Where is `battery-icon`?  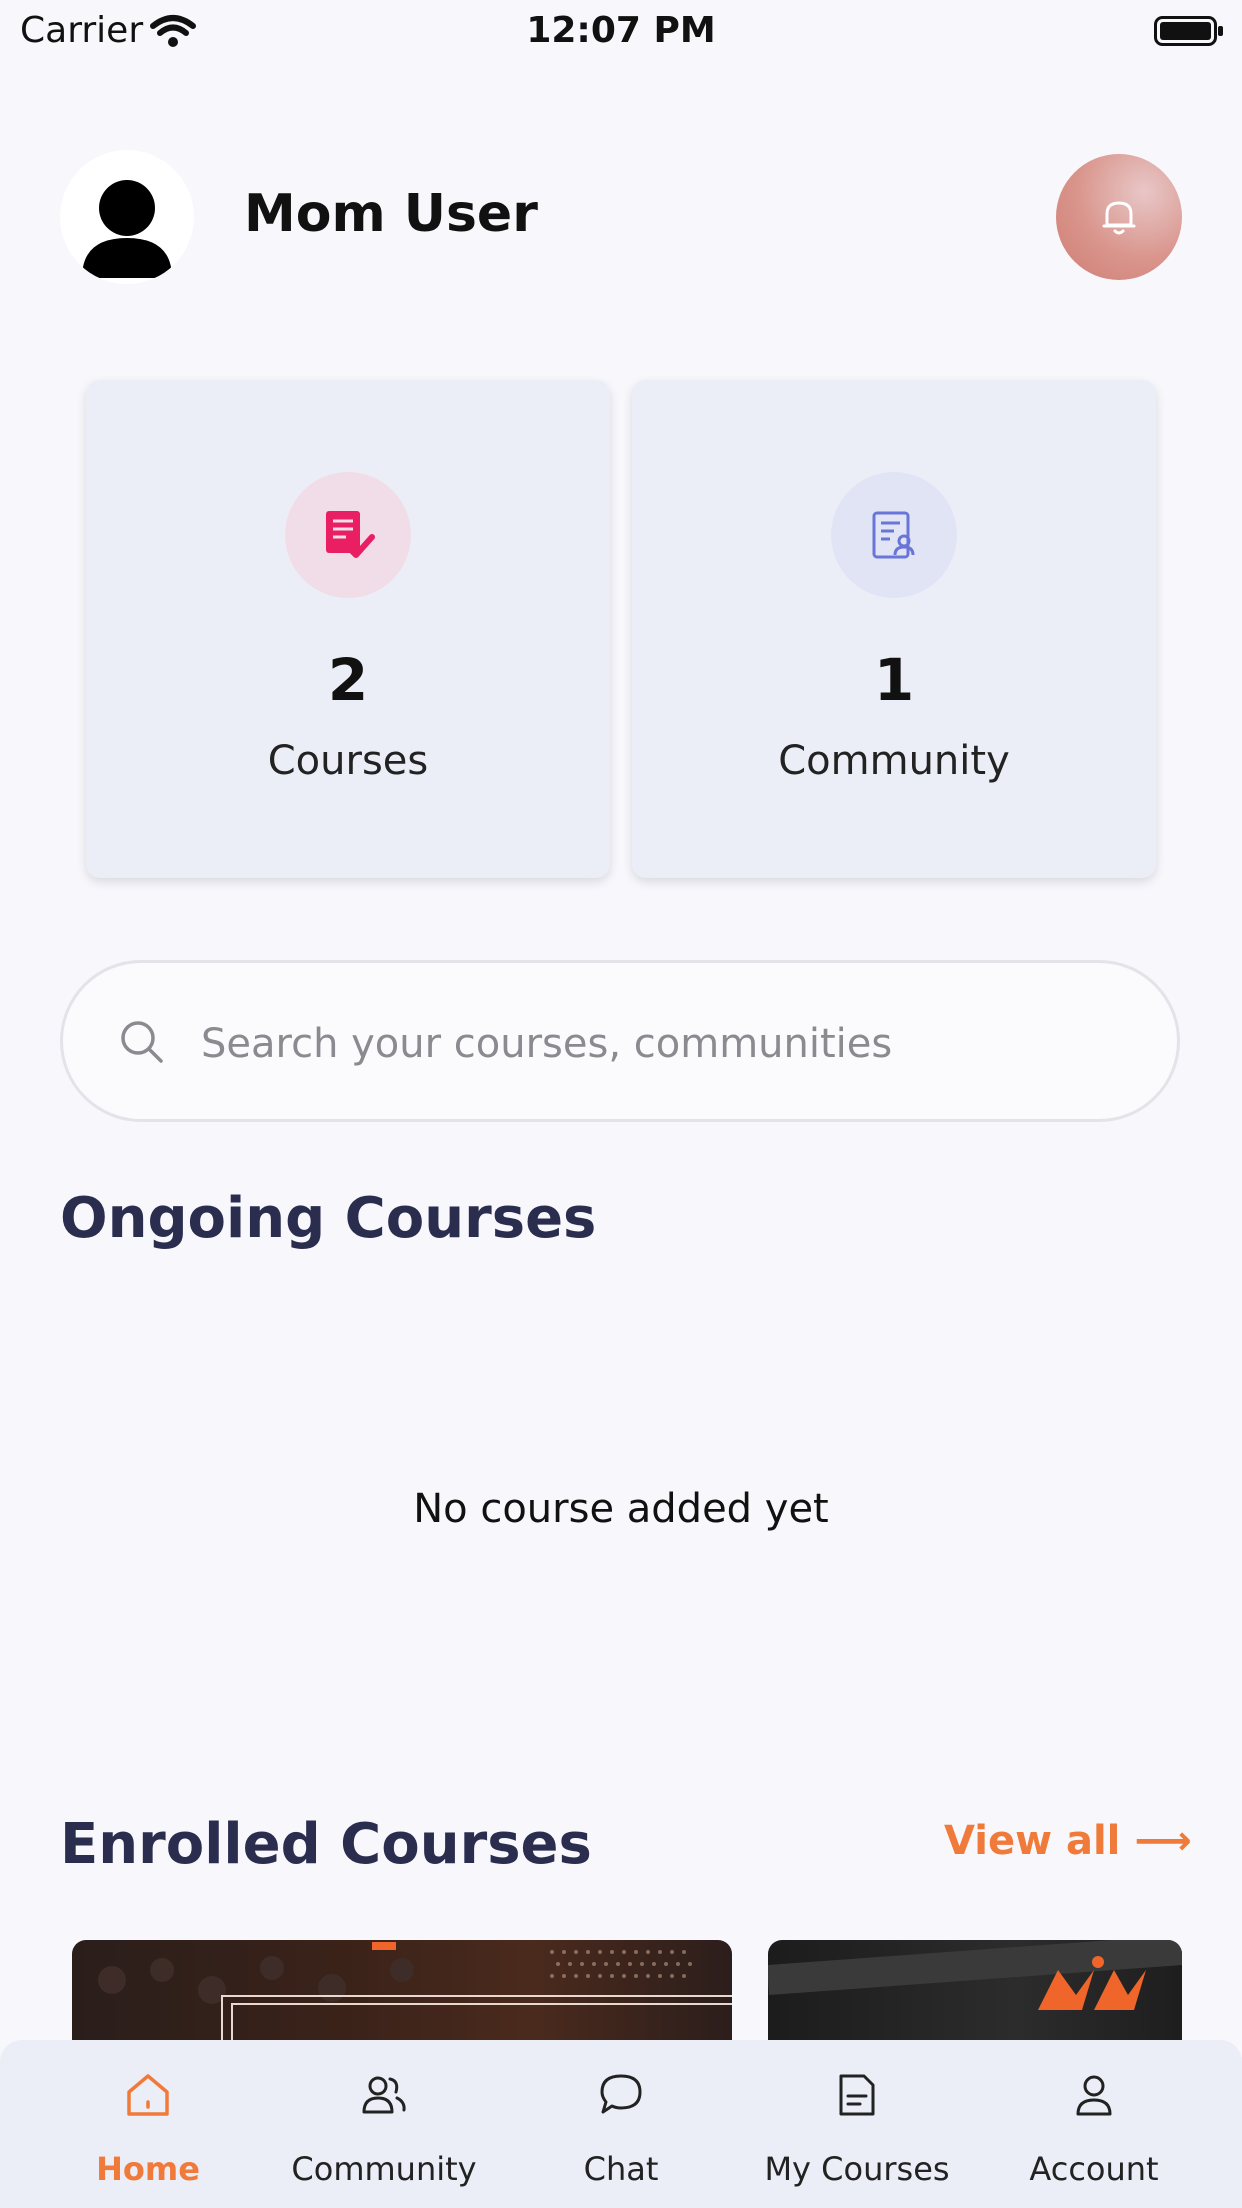
battery-icon is located at coordinates (1188, 31).